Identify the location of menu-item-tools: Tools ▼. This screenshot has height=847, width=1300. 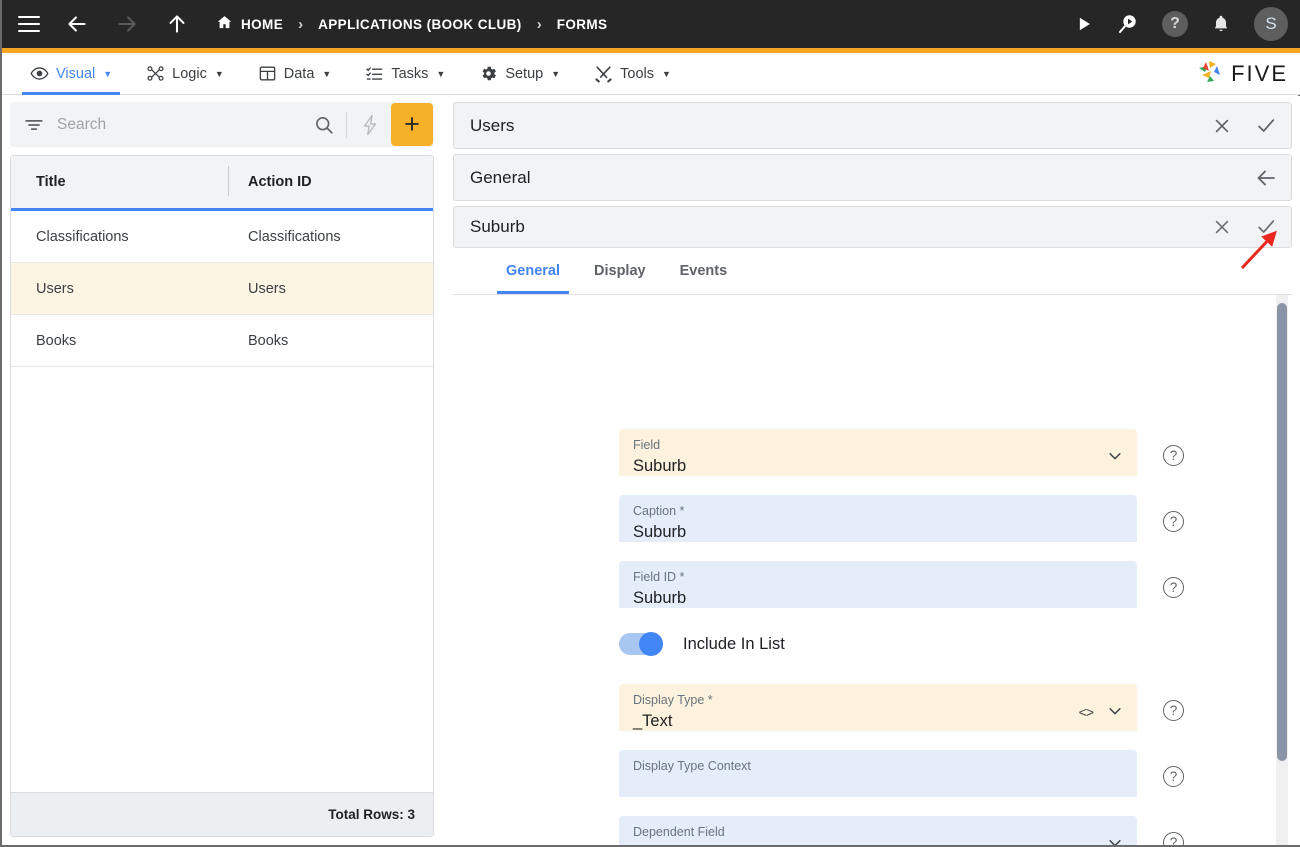
(632, 74).